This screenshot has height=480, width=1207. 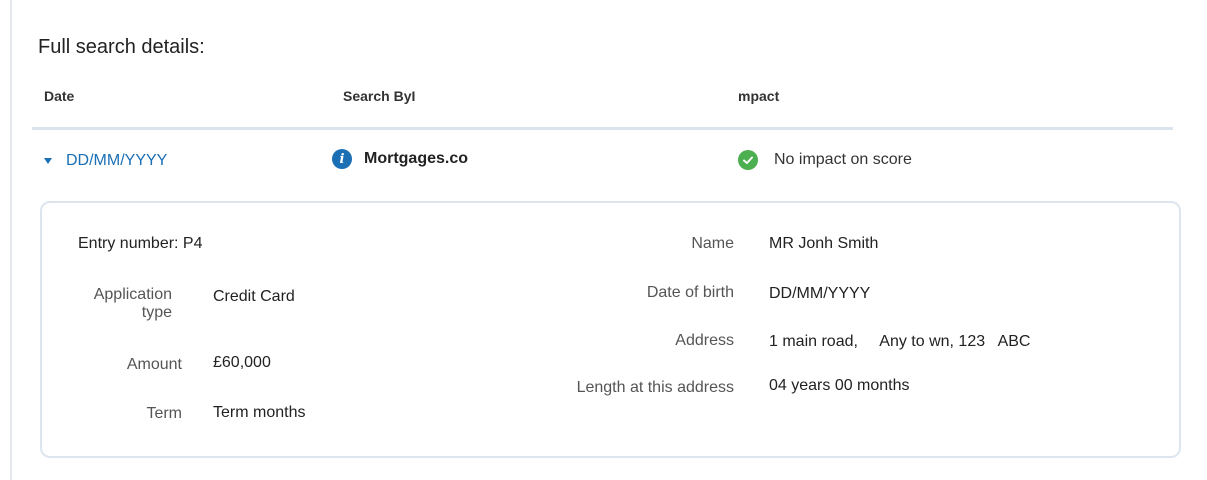 What do you see at coordinates (140, 243) in the screenshot?
I see `entry-number: Entry number: P4` at bounding box center [140, 243].